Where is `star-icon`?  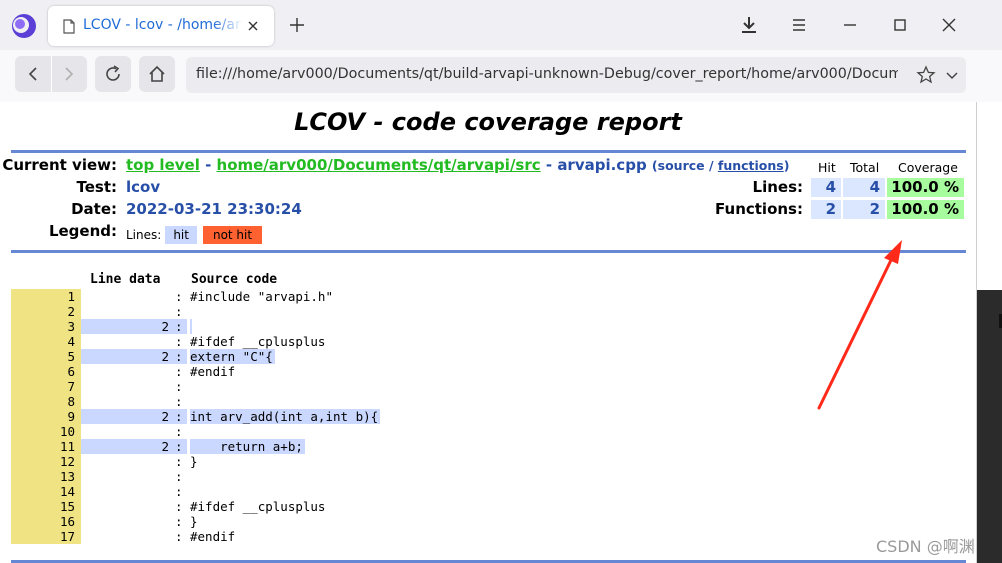 star-icon is located at coordinates (926, 75).